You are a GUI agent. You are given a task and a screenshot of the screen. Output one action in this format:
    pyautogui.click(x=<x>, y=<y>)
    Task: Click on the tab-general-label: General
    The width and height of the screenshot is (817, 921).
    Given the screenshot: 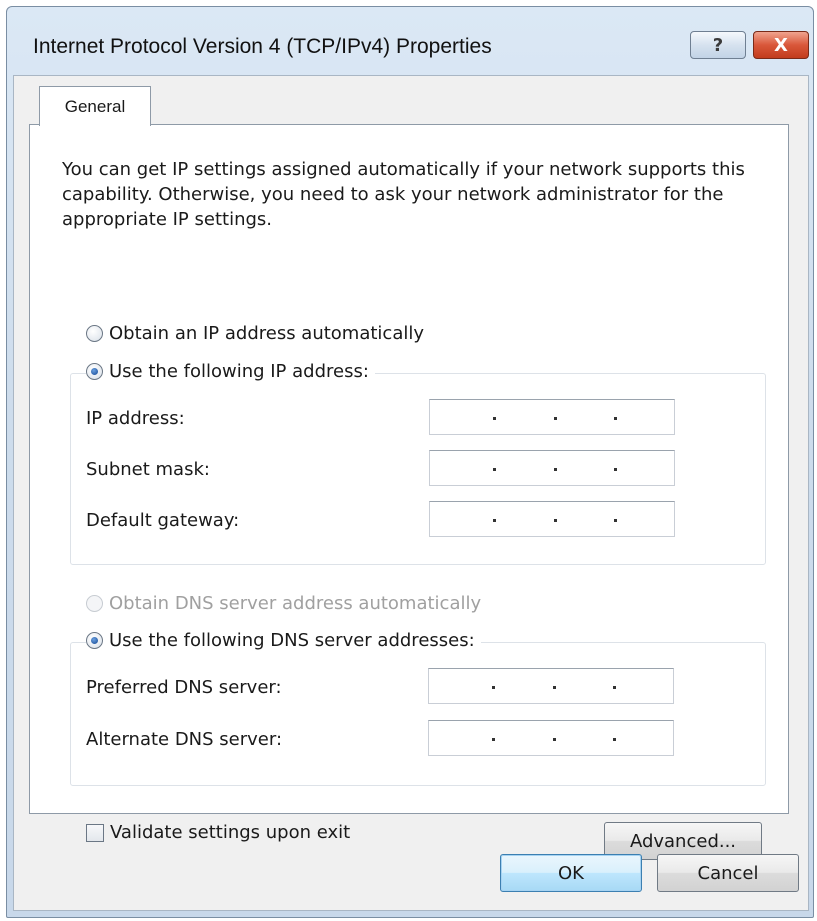 What is the action you would take?
    pyautogui.click(x=95, y=106)
    